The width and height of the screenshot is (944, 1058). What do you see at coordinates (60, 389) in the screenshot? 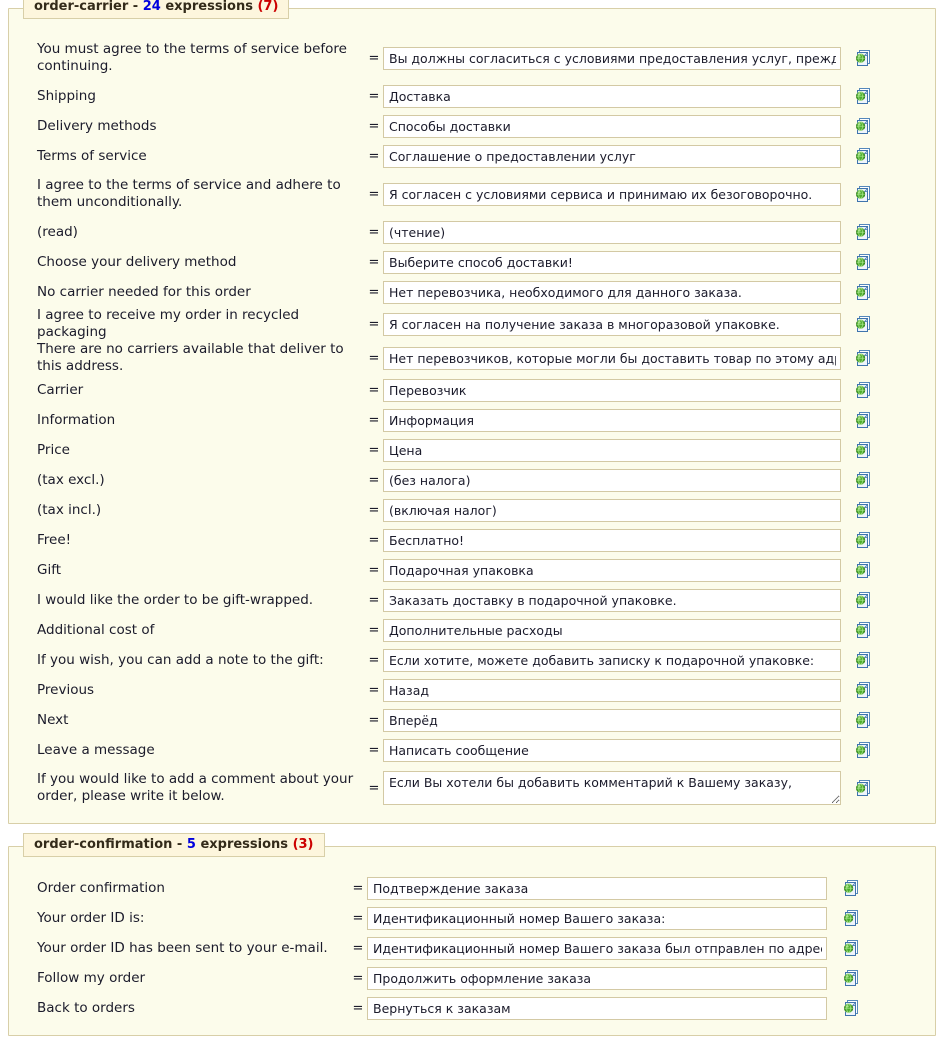
I see `source-string-label: Carrier` at bounding box center [60, 389].